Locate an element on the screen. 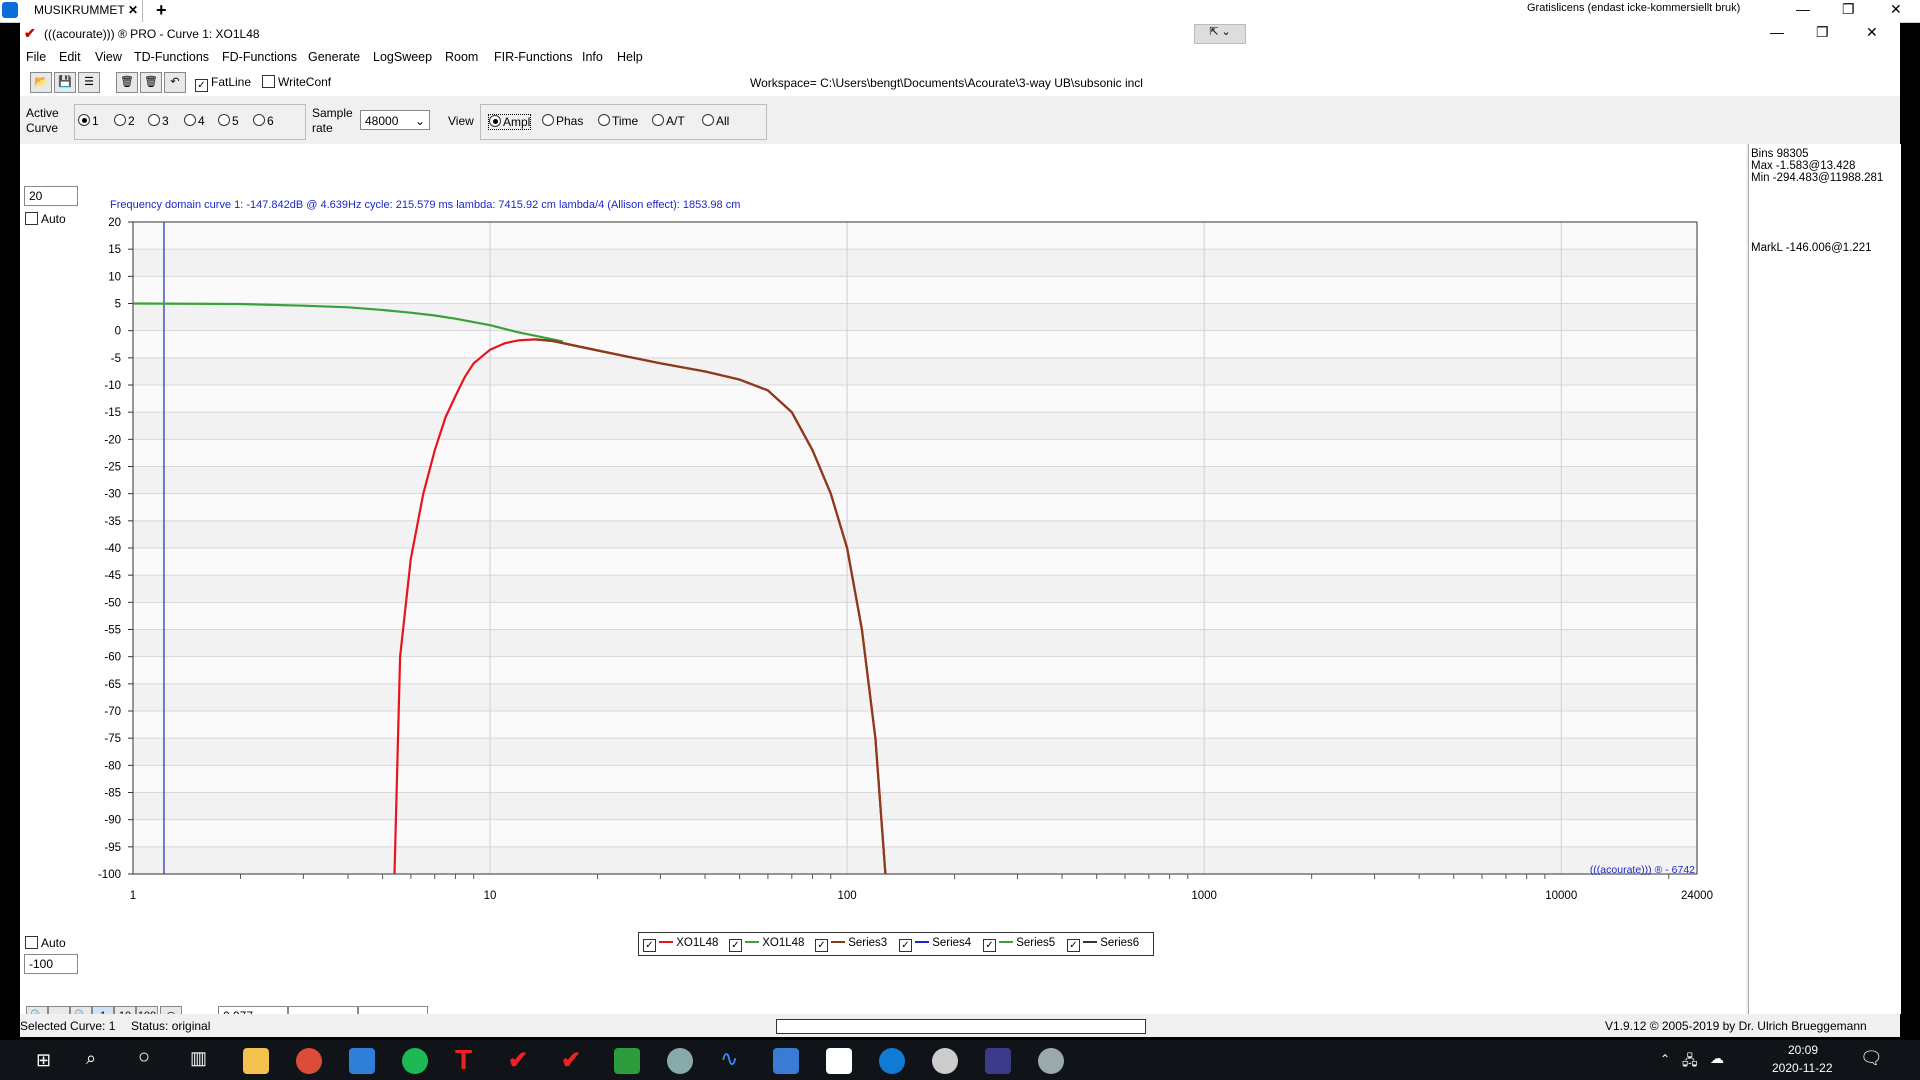 The height and width of the screenshot is (1080, 1920). view-radio-at: A/T is located at coordinates (668, 121).